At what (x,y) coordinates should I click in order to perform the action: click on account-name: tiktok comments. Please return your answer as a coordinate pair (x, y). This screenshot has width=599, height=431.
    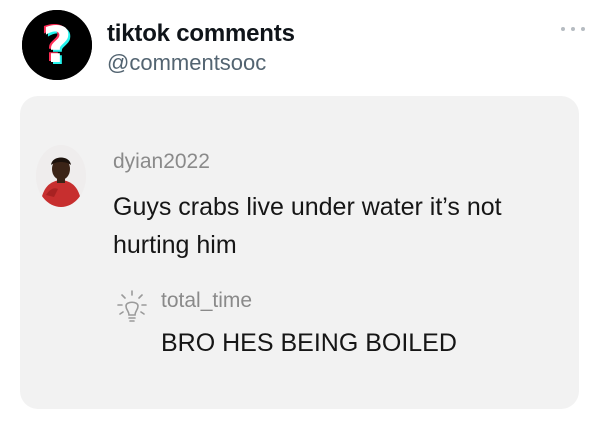
    Looking at the image, I should click on (201, 34).